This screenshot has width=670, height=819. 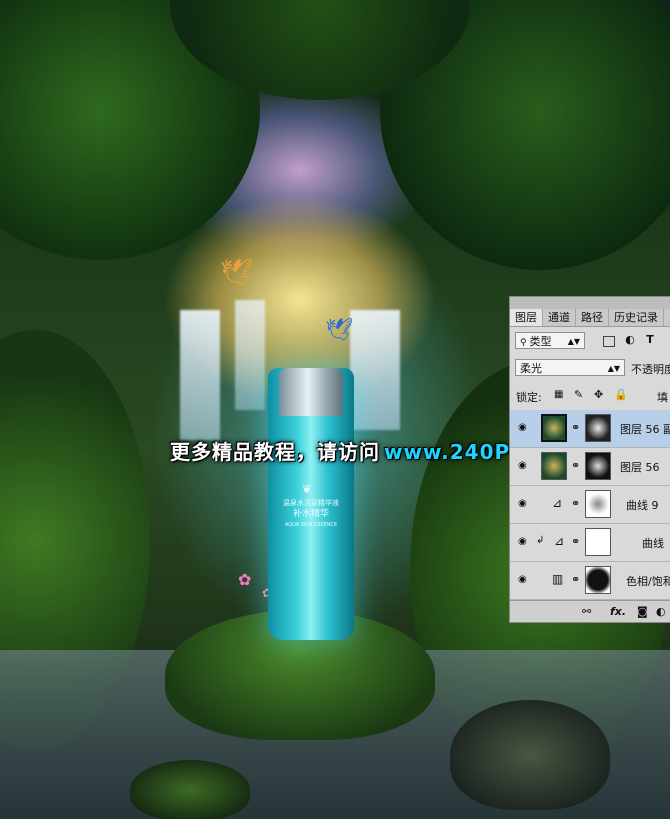 I want to click on panel-titlebar, so click(x=590, y=303).